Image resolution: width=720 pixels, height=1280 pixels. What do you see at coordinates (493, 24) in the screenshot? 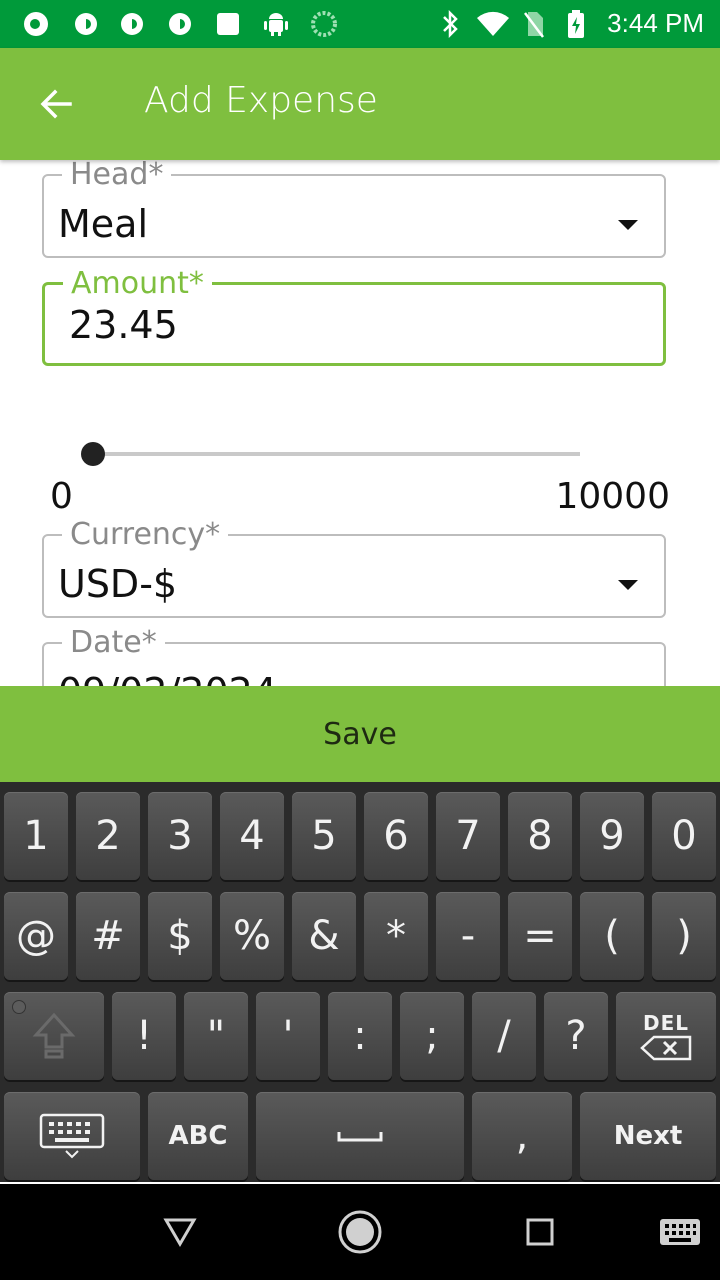
I see `wifi-icon` at bounding box center [493, 24].